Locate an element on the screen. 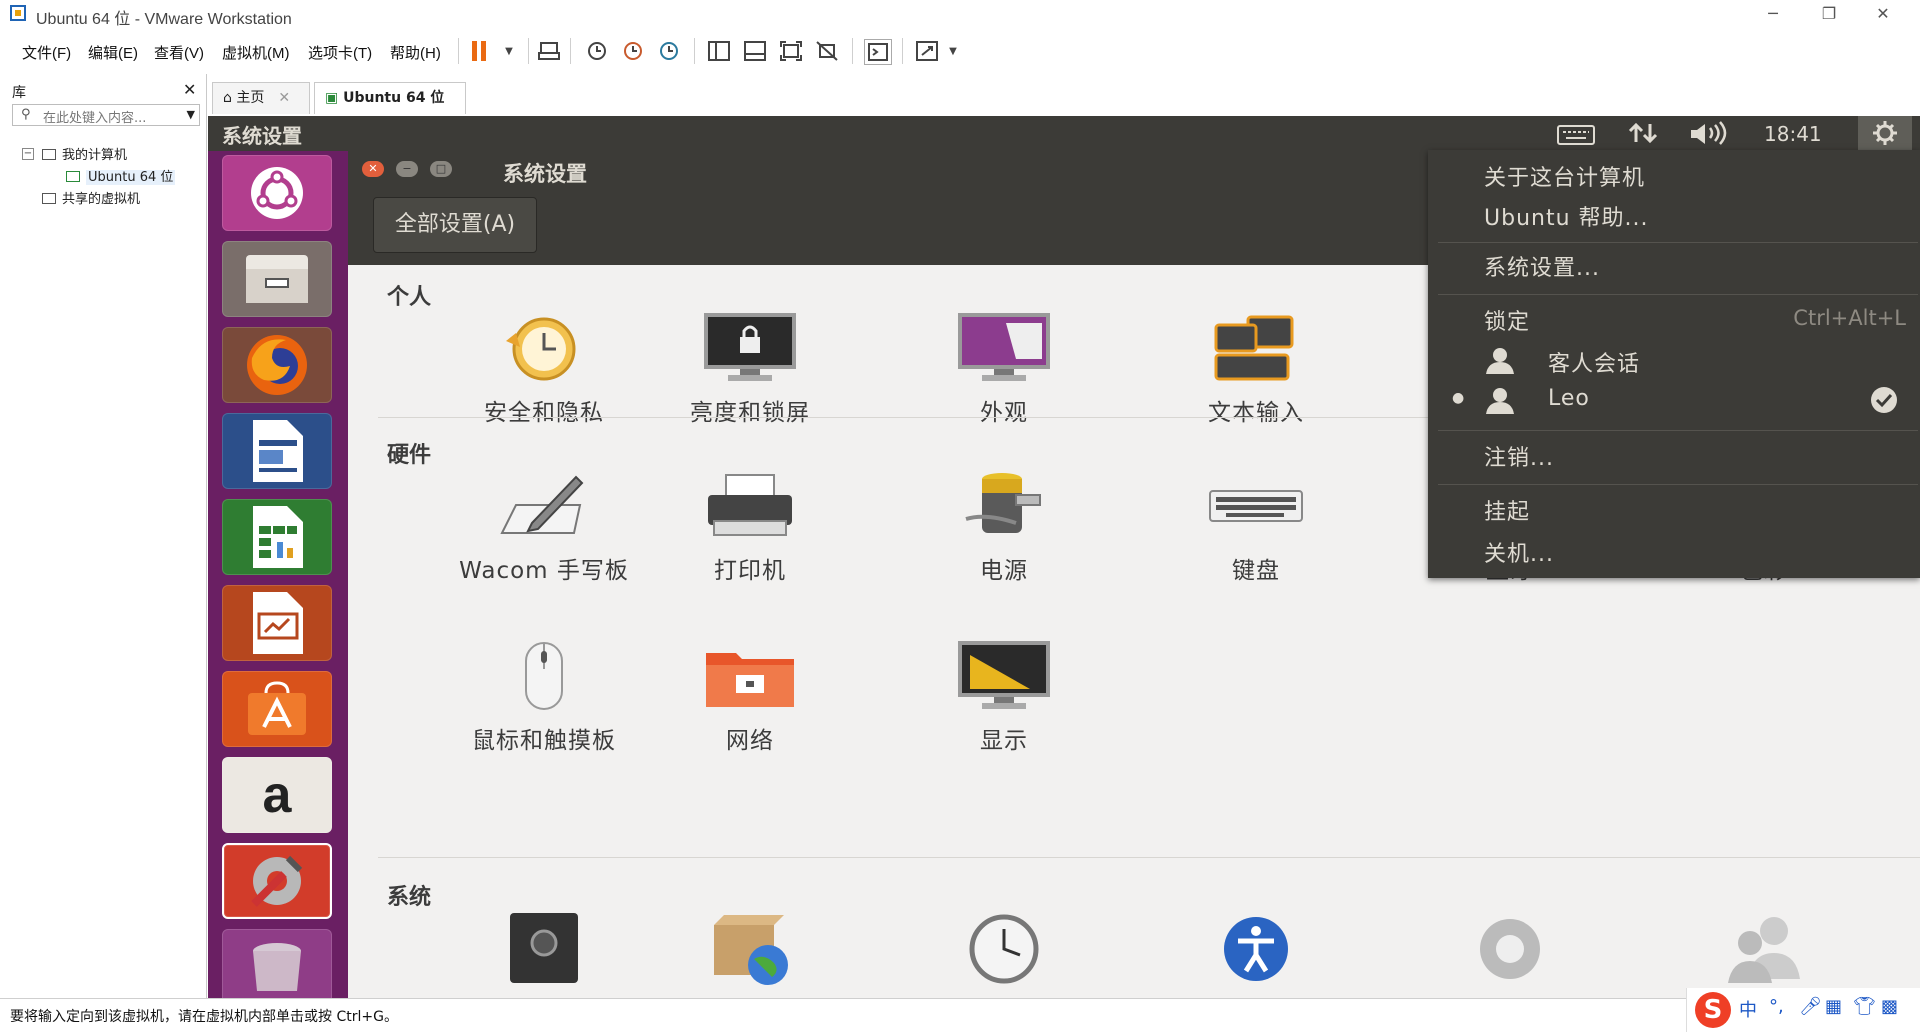 The height and width of the screenshot is (1035, 1920). pause-dropdown-icon: ▼ is located at coordinates (509, 51).